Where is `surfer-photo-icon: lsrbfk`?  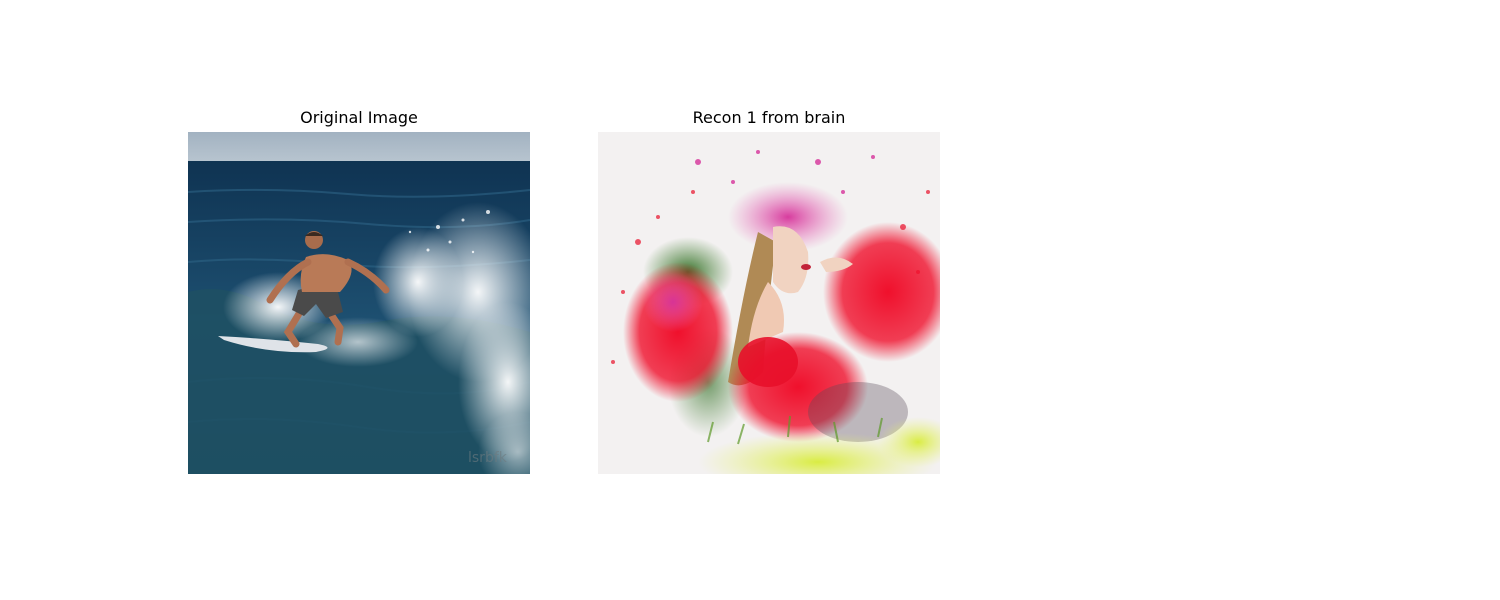 surfer-photo-icon: lsrbfk is located at coordinates (359, 303).